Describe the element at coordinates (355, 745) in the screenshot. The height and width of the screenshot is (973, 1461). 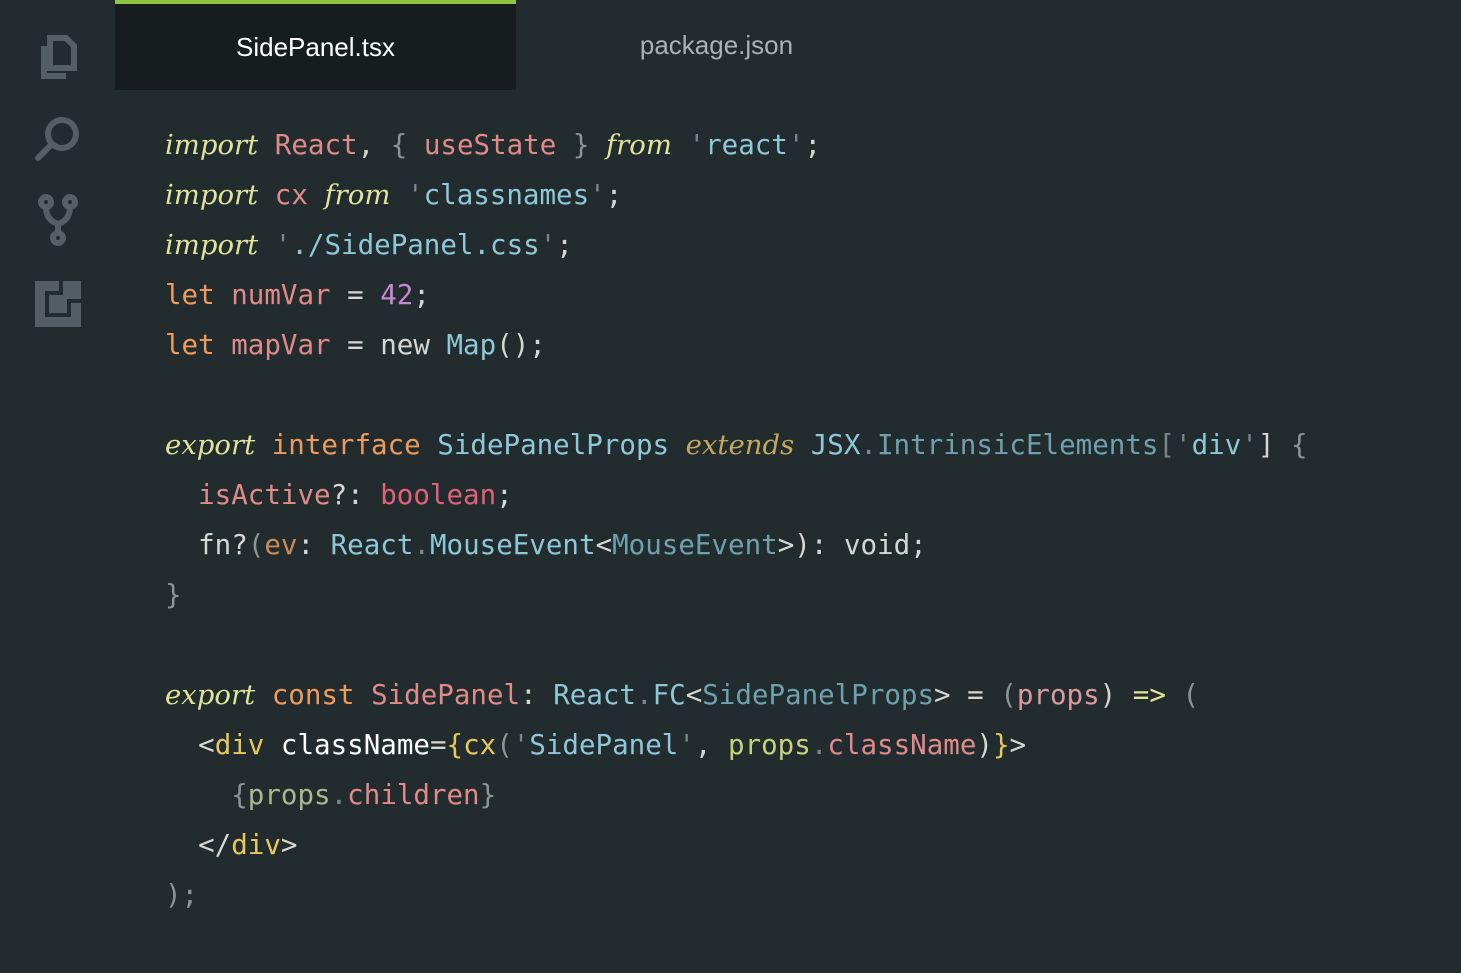
I see `code-token: className` at that location.